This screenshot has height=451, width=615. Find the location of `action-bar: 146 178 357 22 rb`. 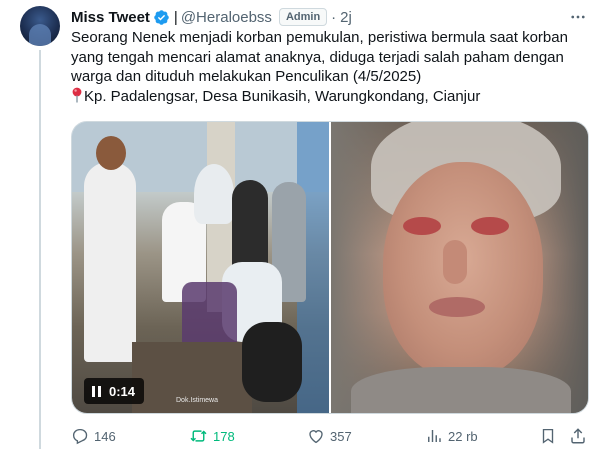

action-bar: 146 178 357 22 rb is located at coordinates (330, 436).